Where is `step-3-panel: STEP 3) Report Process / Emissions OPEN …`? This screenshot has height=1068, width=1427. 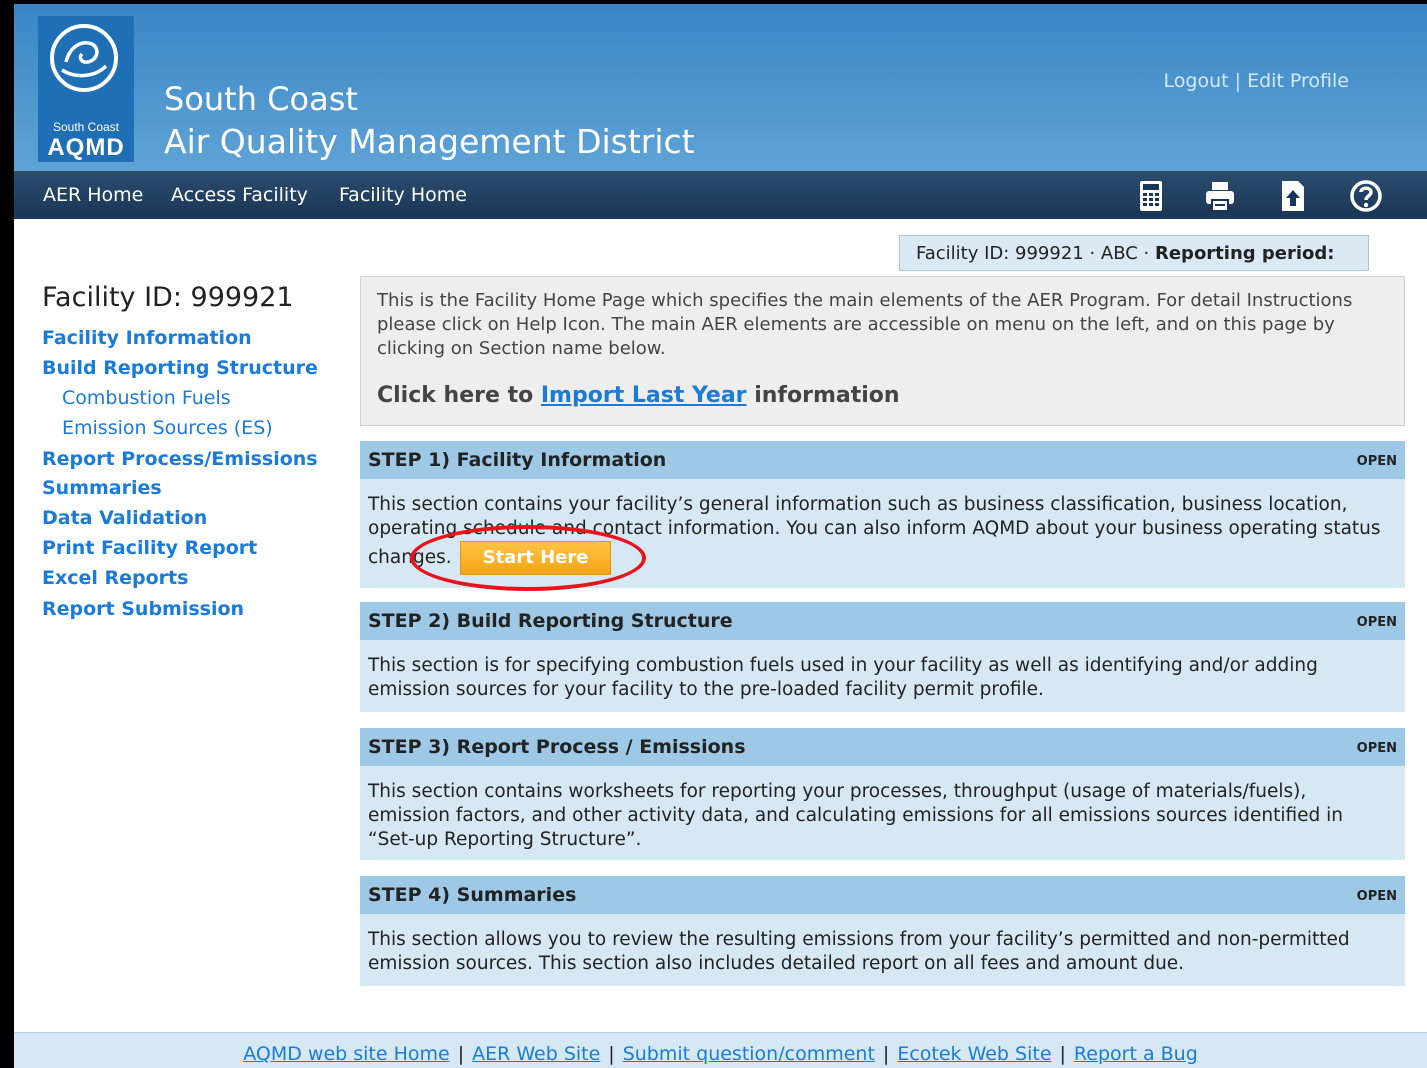
step-3-panel: STEP 3) Report Process / Emissions OPEN … is located at coordinates (882, 794).